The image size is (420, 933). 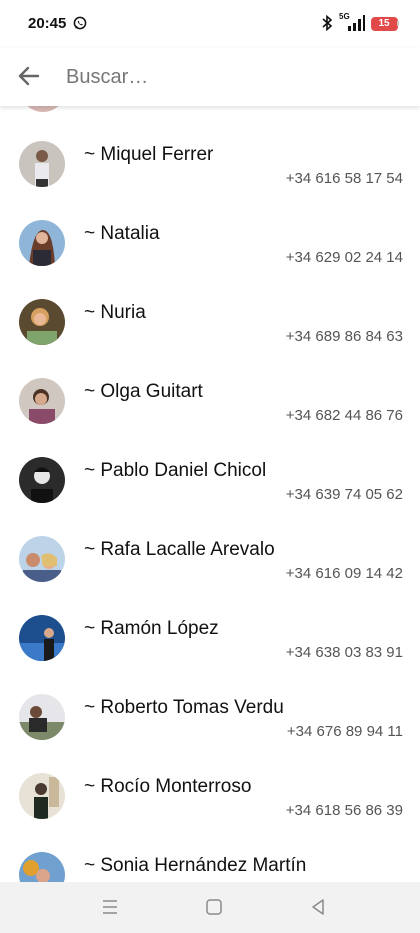 I want to click on contact-name: ~ Miquel Ferrer, so click(x=149, y=154).